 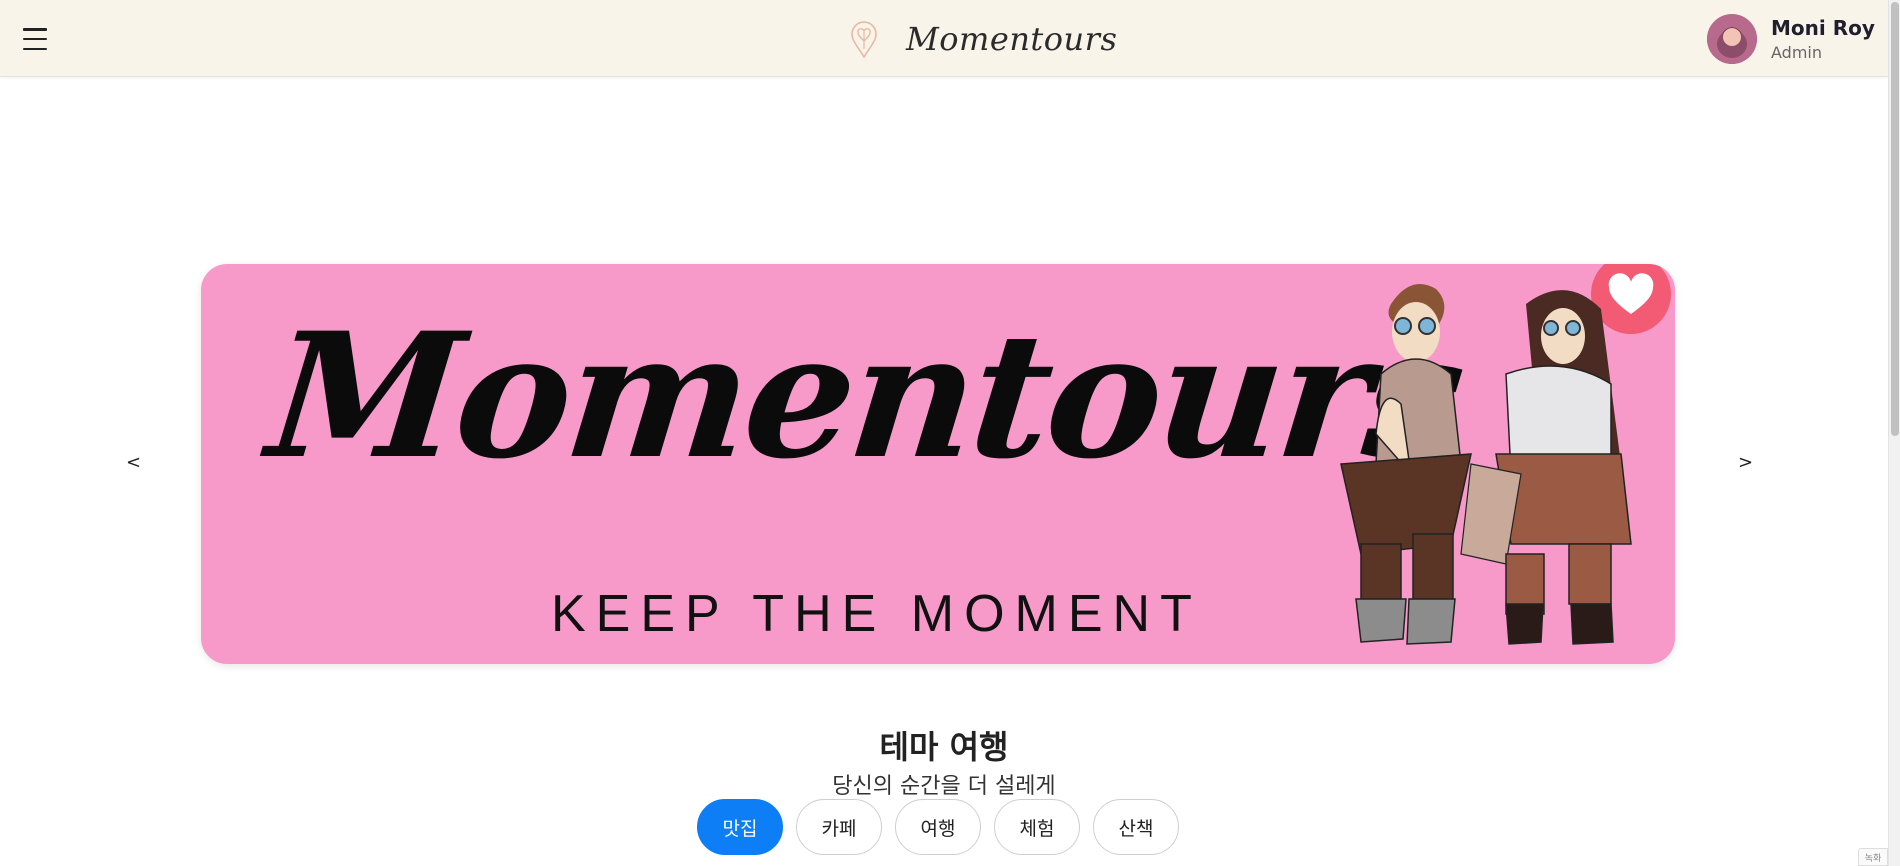 I want to click on carousel-prev-button: <, so click(x=133, y=462).